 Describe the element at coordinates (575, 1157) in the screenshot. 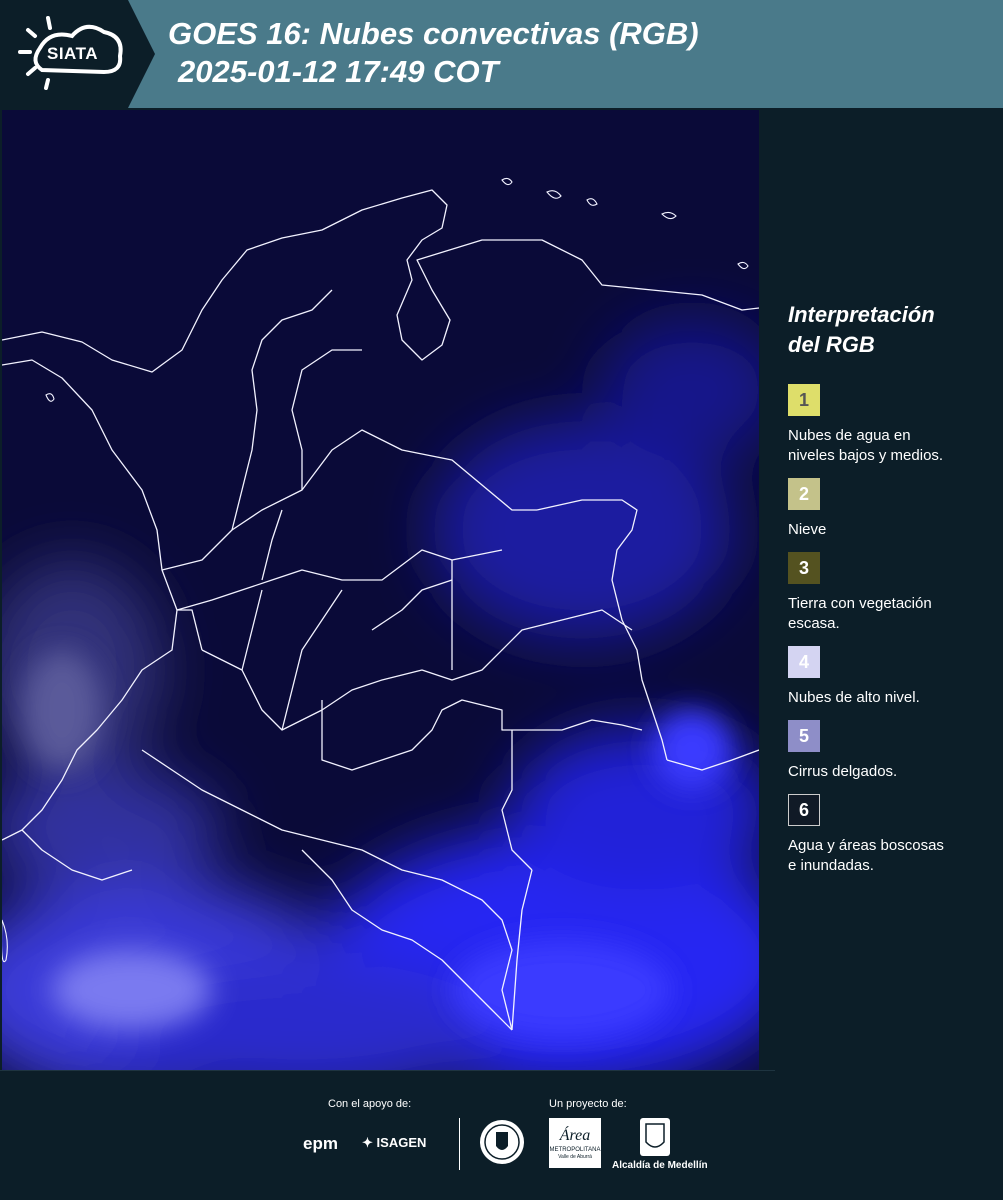

I see `area-logo-subtext: Valle de Aburrá` at that location.